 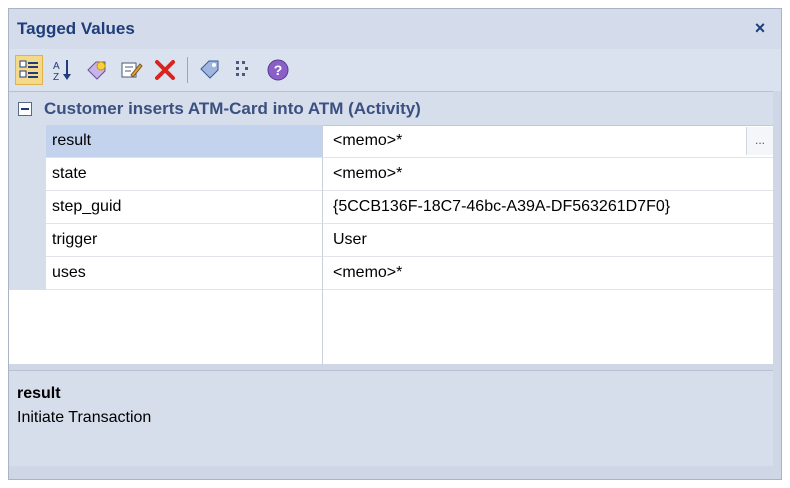 What do you see at coordinates (166, 327) in the screenshot?
I see `empty-grid-area` at bounding box center [166, 327].